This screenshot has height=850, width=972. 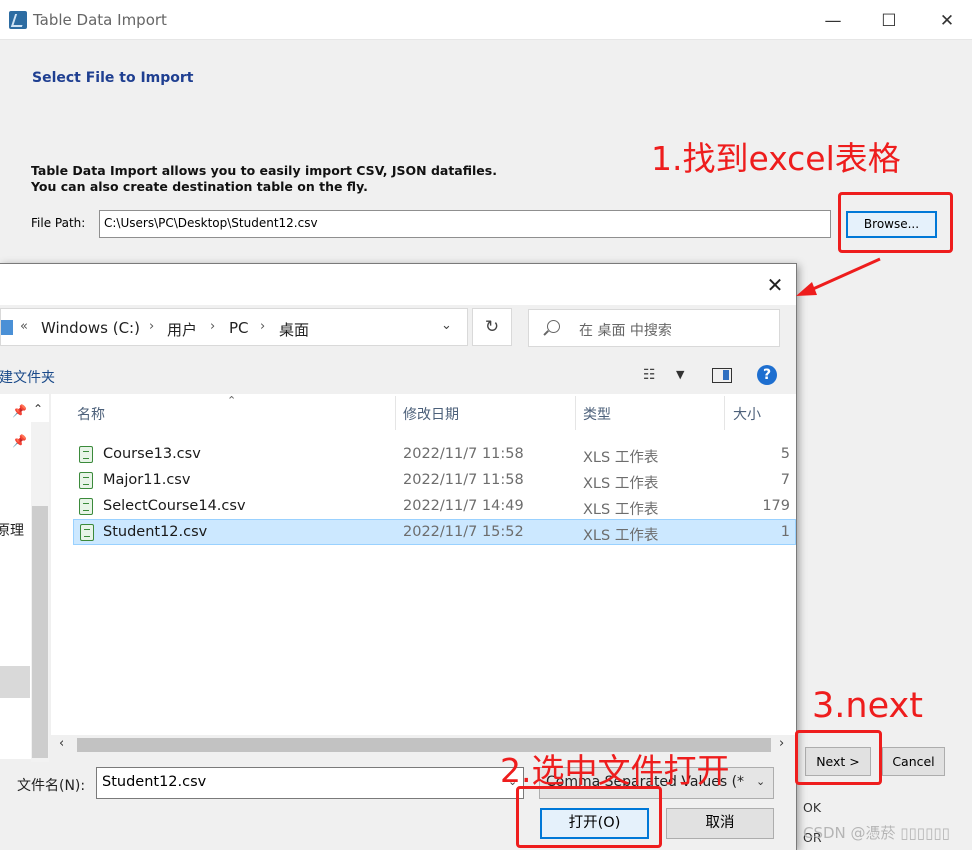 What do you see at coordinates (58, 223) in the screenshot?
I see `file-path-label: File Path:` at bounding box center [58, 223].